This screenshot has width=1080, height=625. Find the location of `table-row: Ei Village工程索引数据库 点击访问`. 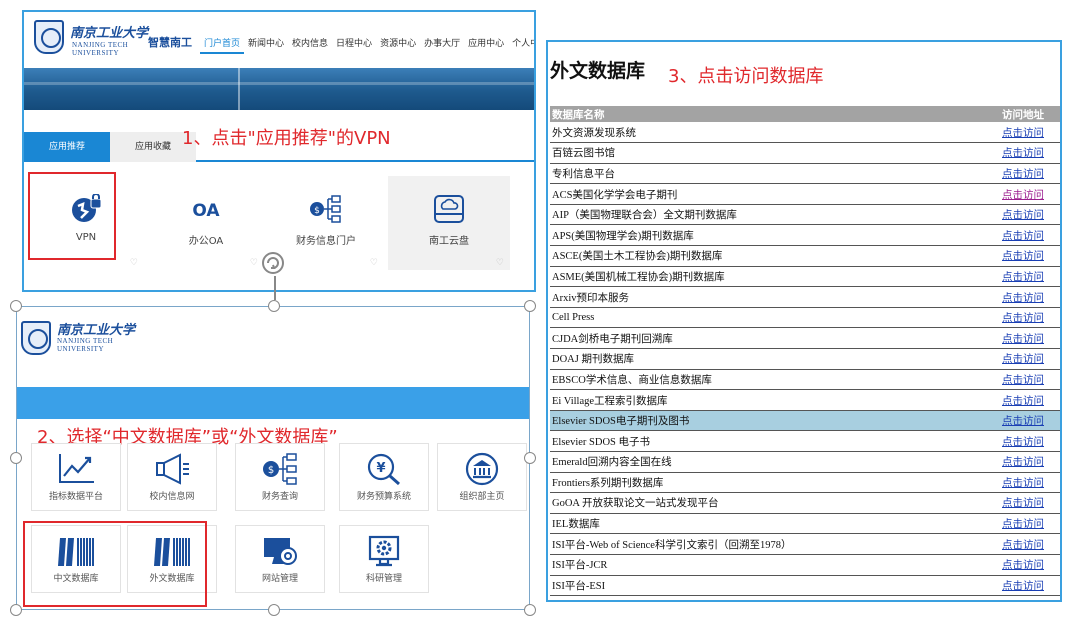

table-row: Ei Village工程索引数据库 点击访问 is located at coordinates (805, 400).